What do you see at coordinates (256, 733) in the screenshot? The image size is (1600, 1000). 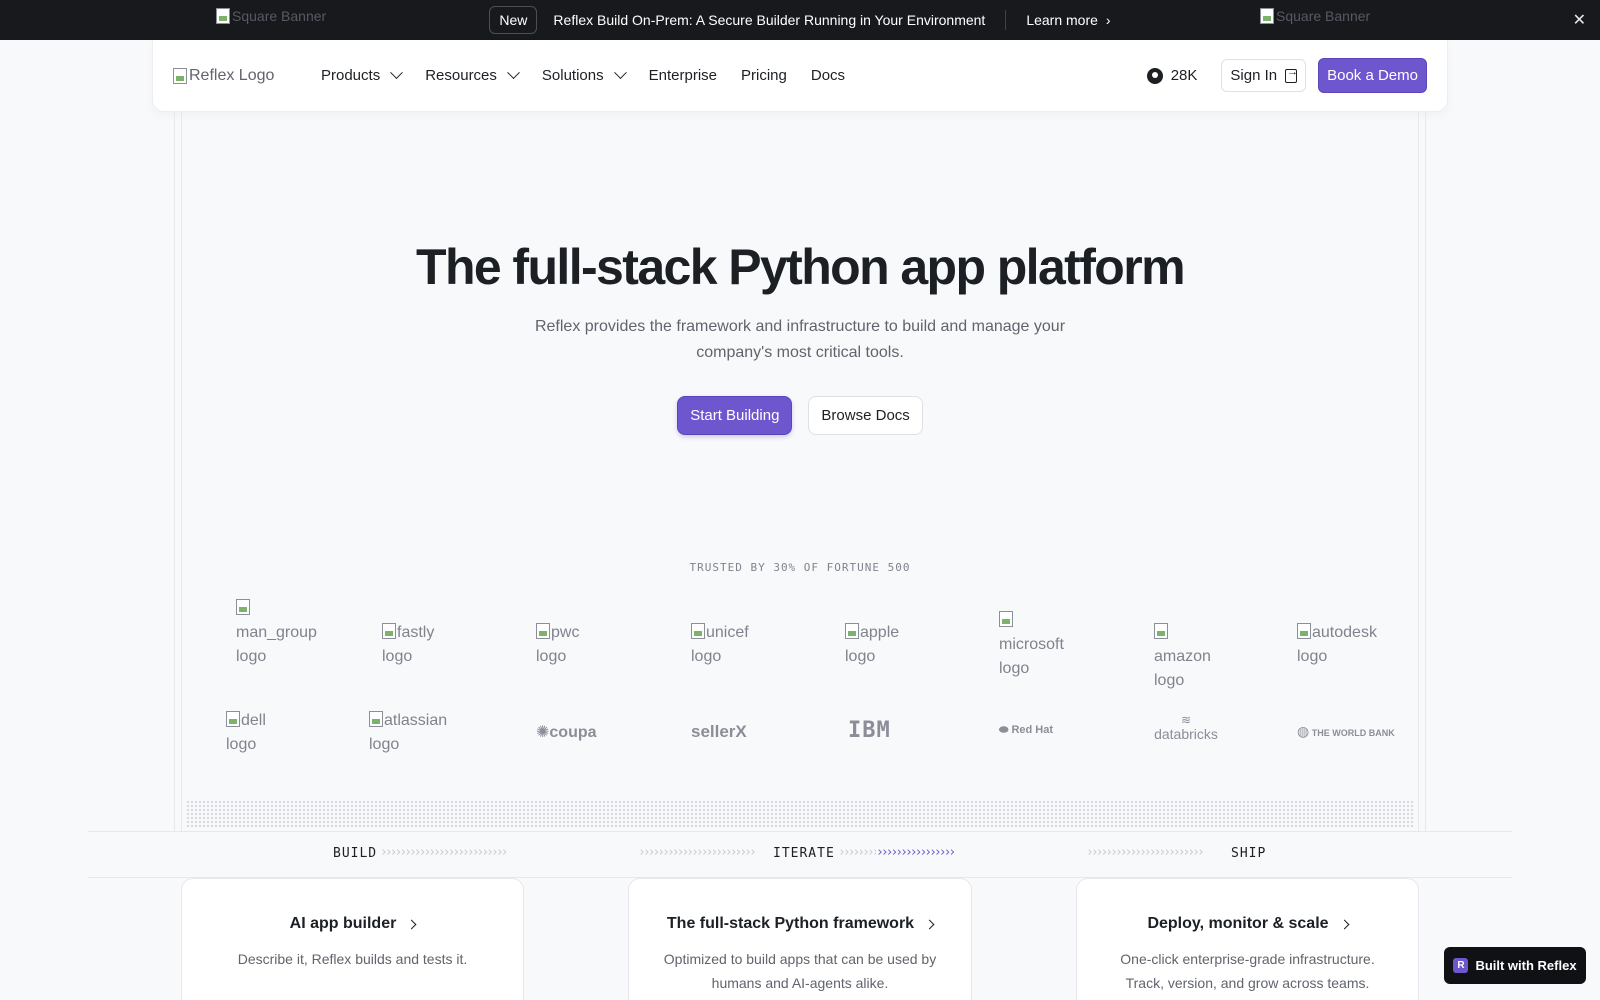 I see `customer-logo: dell logo` at bounding box center [256, 733].